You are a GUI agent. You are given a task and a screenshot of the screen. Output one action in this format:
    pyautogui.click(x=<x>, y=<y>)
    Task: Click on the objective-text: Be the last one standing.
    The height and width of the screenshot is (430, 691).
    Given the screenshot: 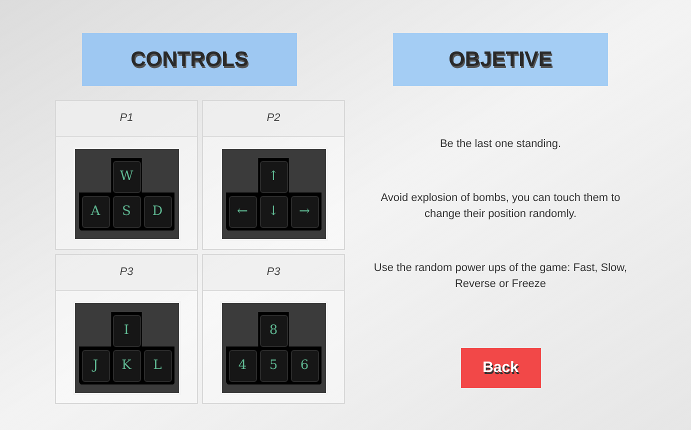 What is the action you would take?
    pyautogui.click(x=500, y=144)
    